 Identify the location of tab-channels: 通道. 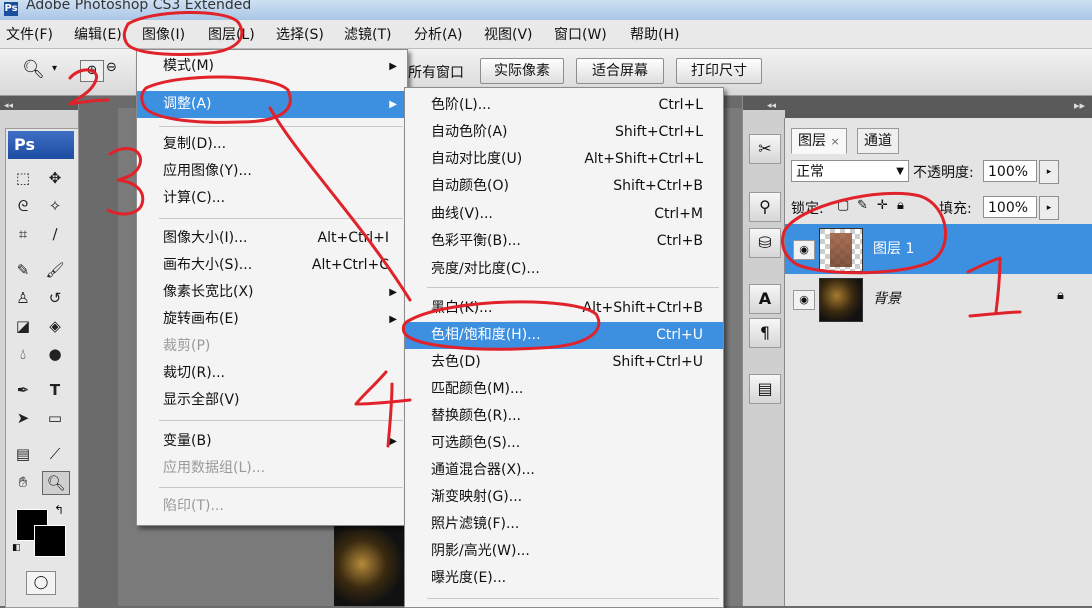
(878, 141).